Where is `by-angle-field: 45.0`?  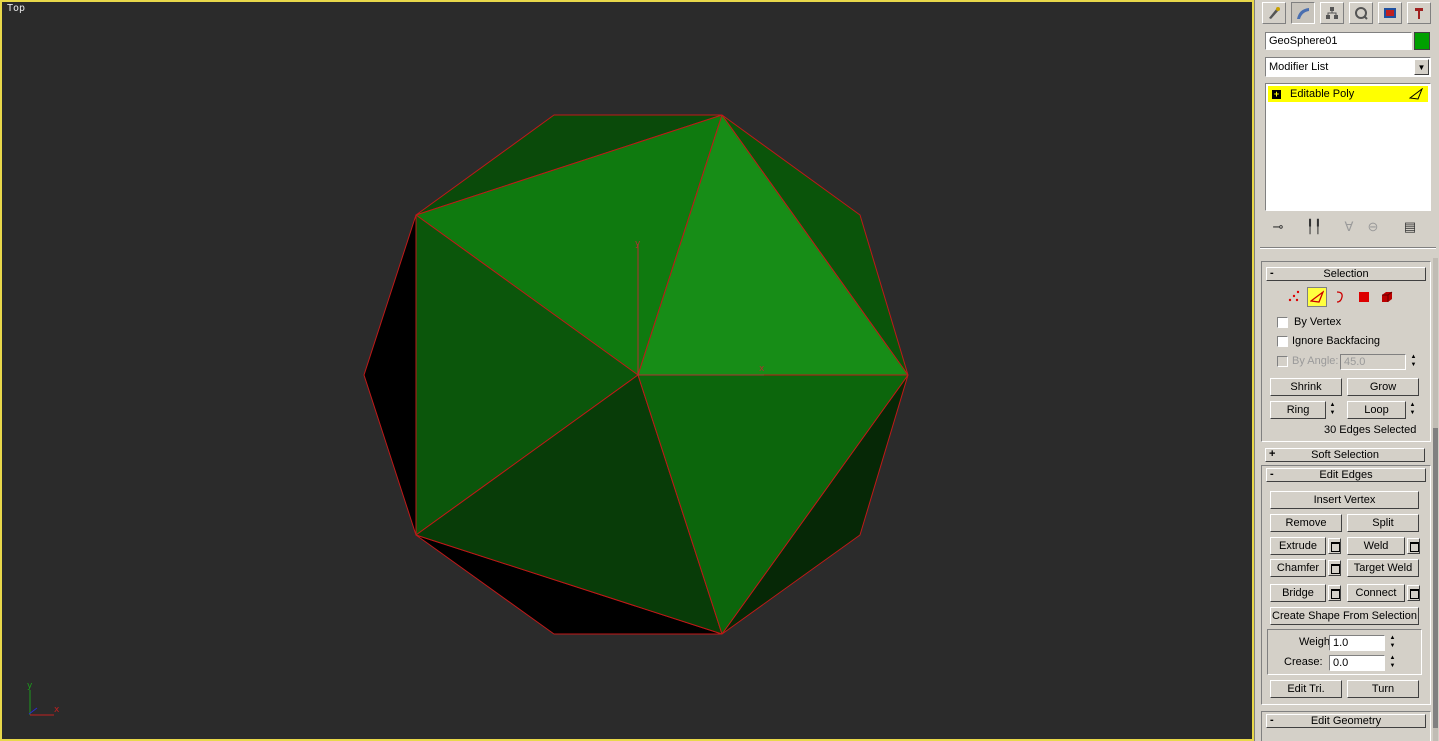 by-angle-field: 45.0 is located at coordinates (1373, 362).